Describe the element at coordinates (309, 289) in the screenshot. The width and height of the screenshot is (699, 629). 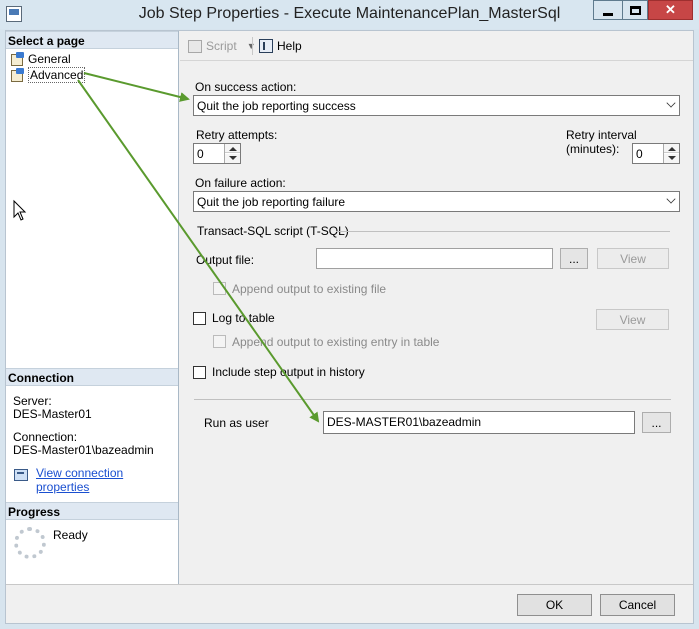
I see `append-output-label: Append output to existing file` at that location.